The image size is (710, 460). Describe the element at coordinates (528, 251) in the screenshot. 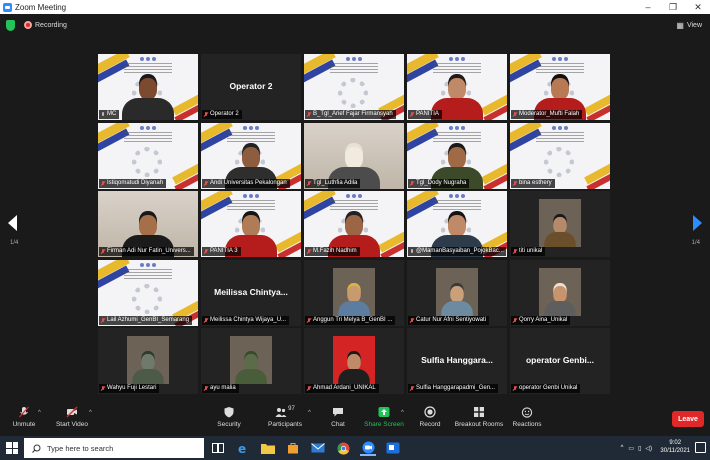

I see `participant-name-tag: titi unikal` at that location.